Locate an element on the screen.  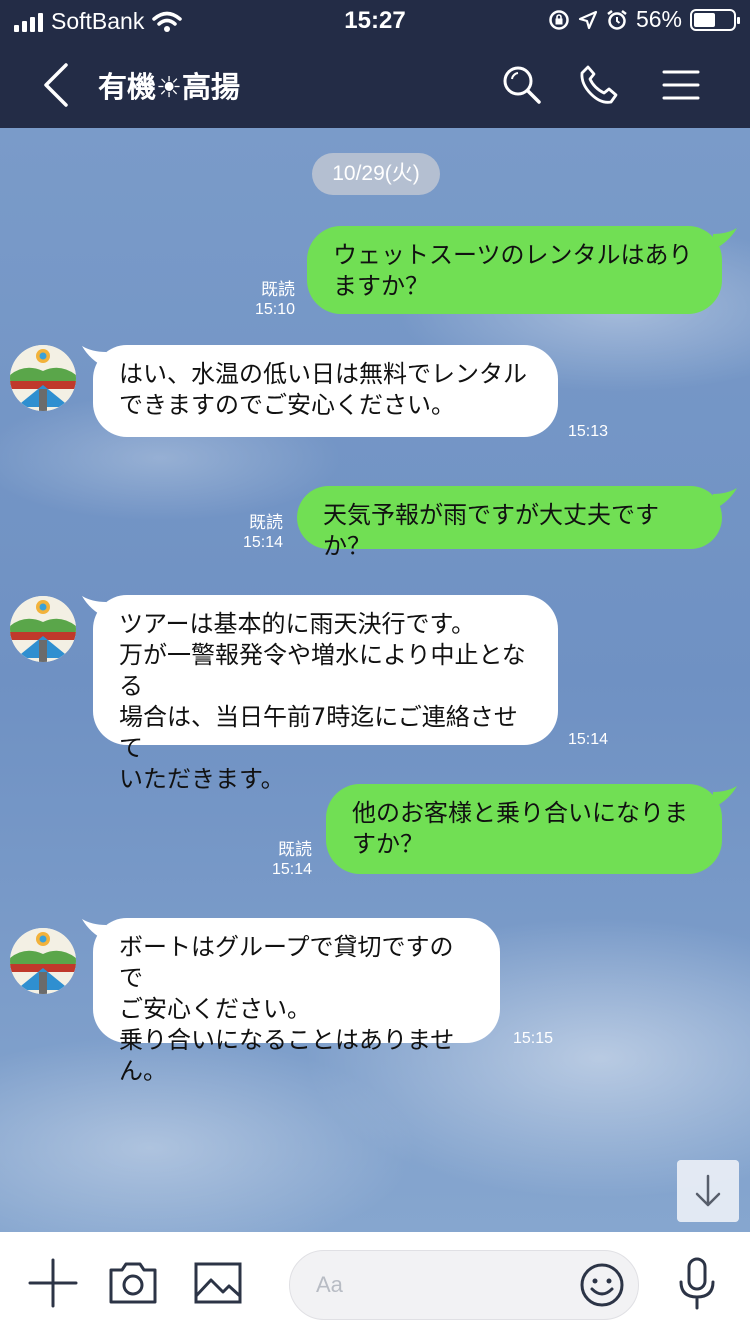
outgoing-message: 他のお客様と乗り合いになりま すか？ is located at coordinates (524, 829).